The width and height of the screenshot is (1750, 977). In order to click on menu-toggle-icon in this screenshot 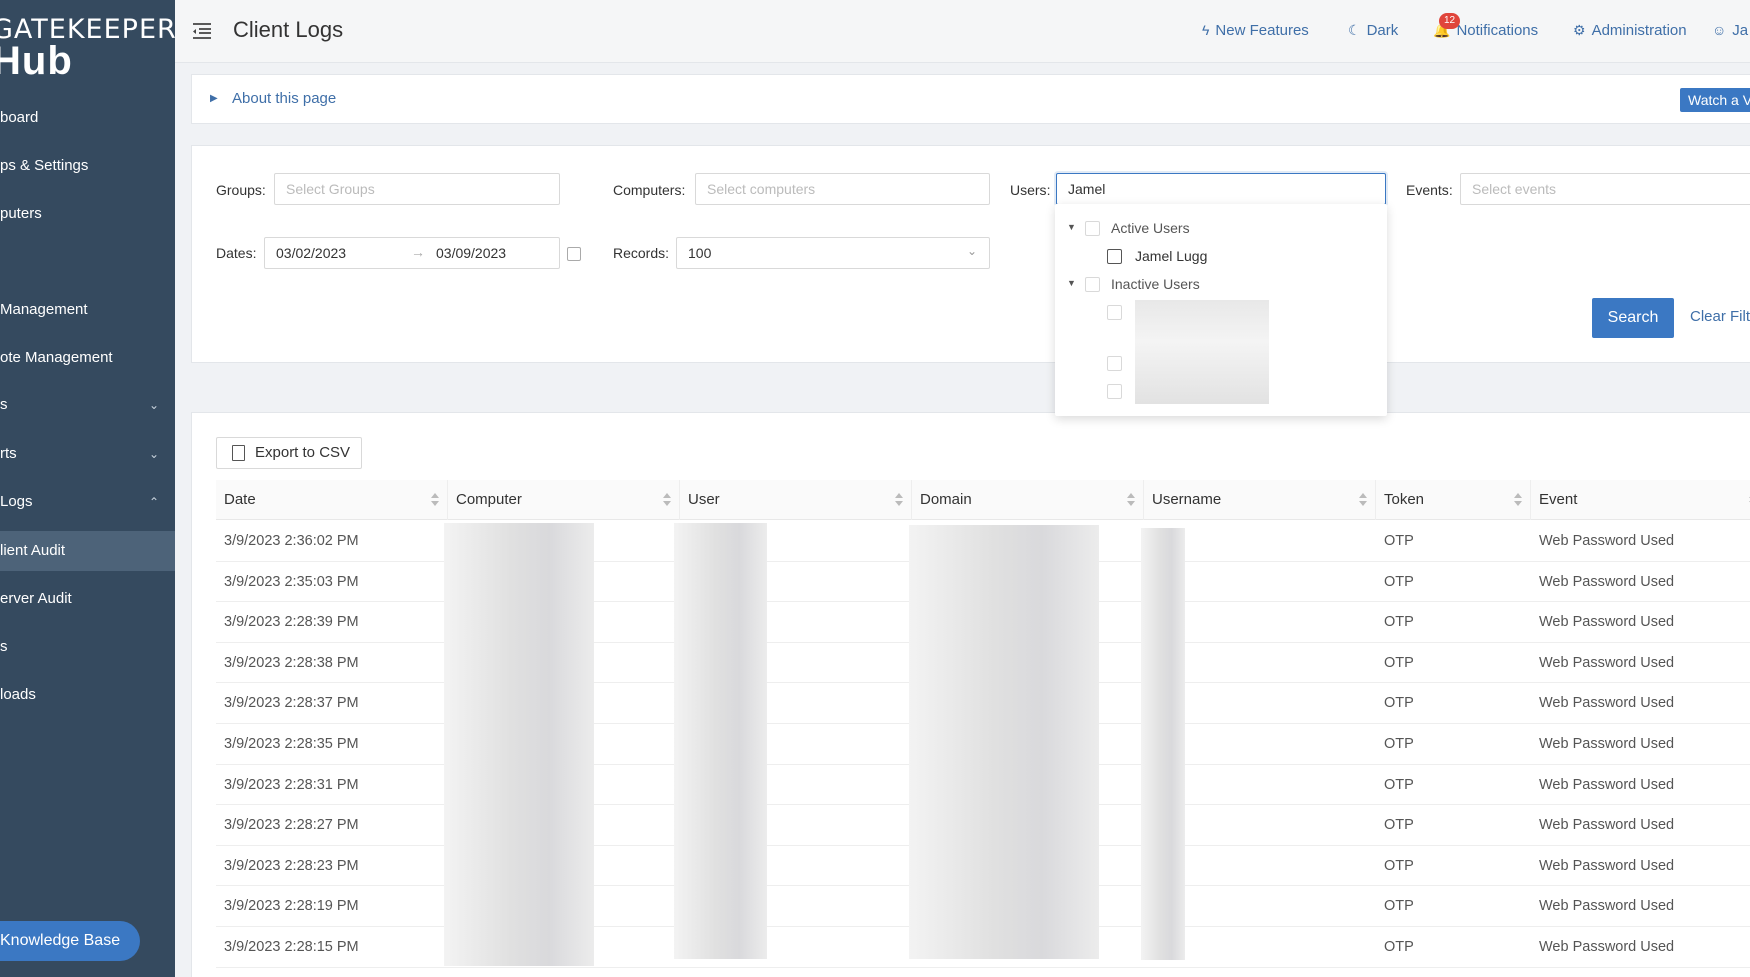, I will do `click(202, 31)`.